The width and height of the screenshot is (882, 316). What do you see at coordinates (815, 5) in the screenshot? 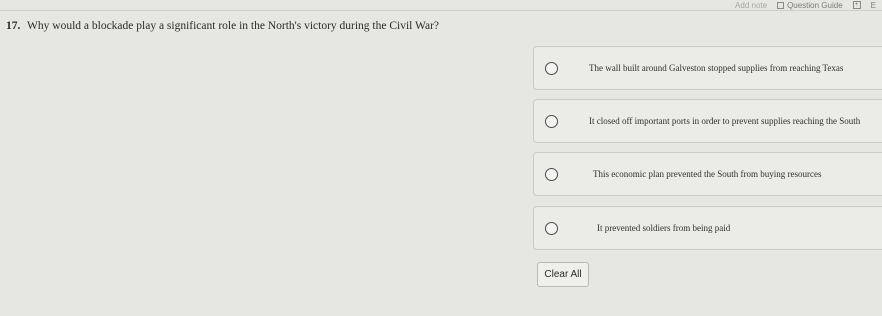
I see `question-guide-label: Question Guide` at bounding box center [815, 5].